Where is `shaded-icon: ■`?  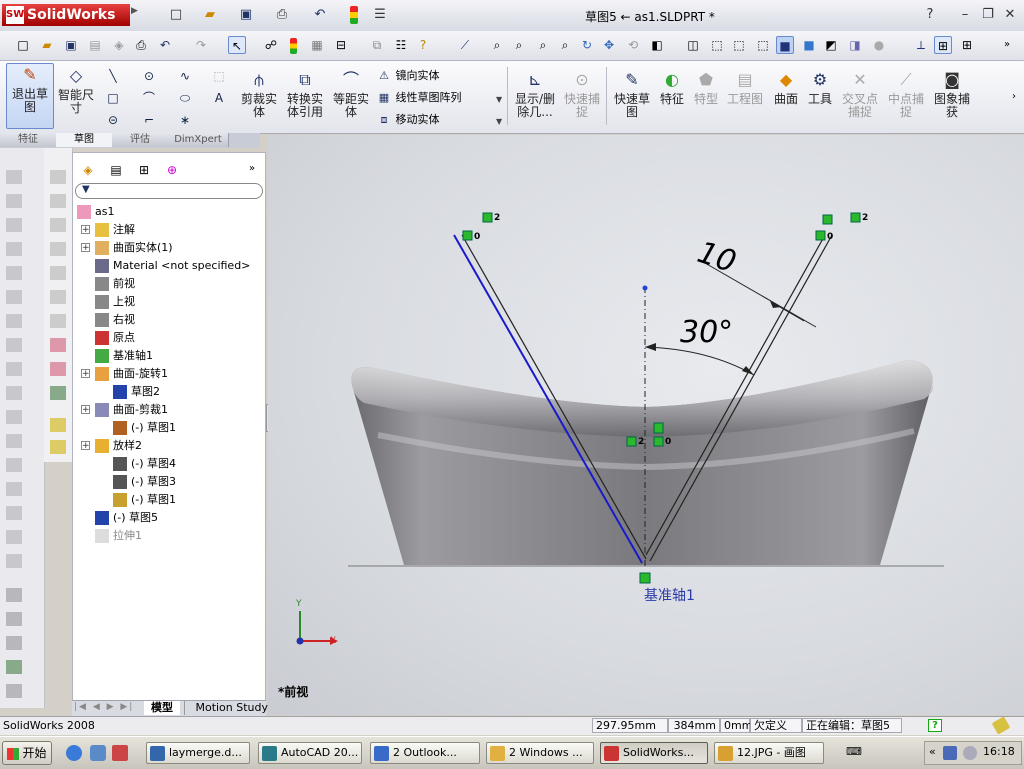
shaded-icon: ■ is located at coordinates (809, 45).